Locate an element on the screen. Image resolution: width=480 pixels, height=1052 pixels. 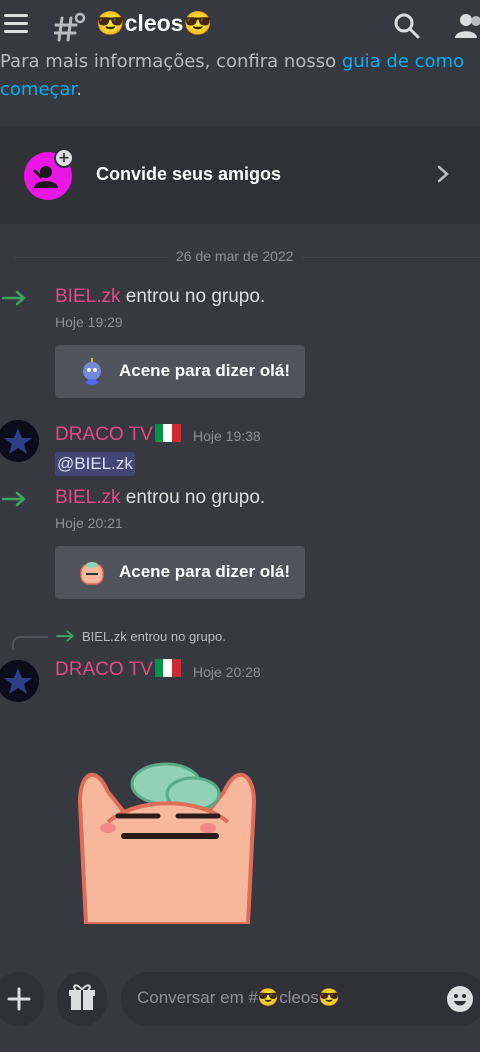
date-divider: 26 de mar de 2022 is located at coordinates (235, 256).